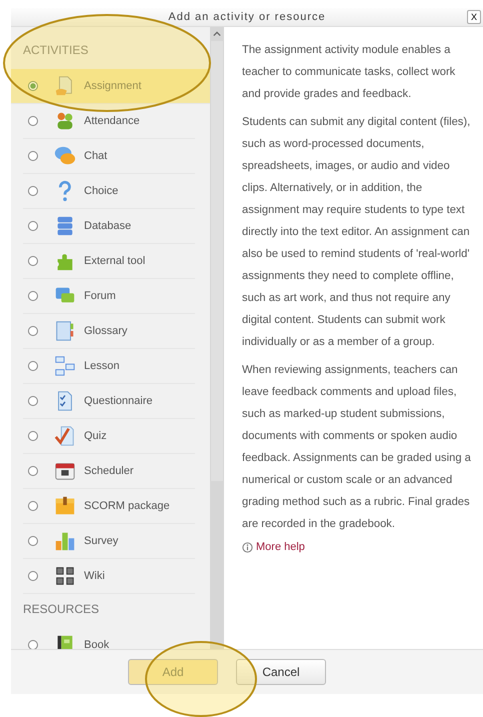  I want to click on flowchart-icon, so click(65, 366).